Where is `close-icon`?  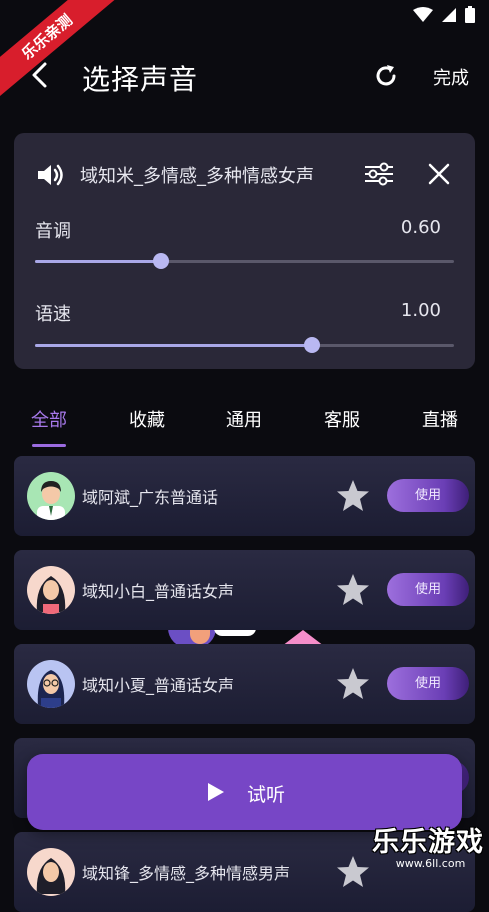
close-icon is located at coordinates (439, 174).